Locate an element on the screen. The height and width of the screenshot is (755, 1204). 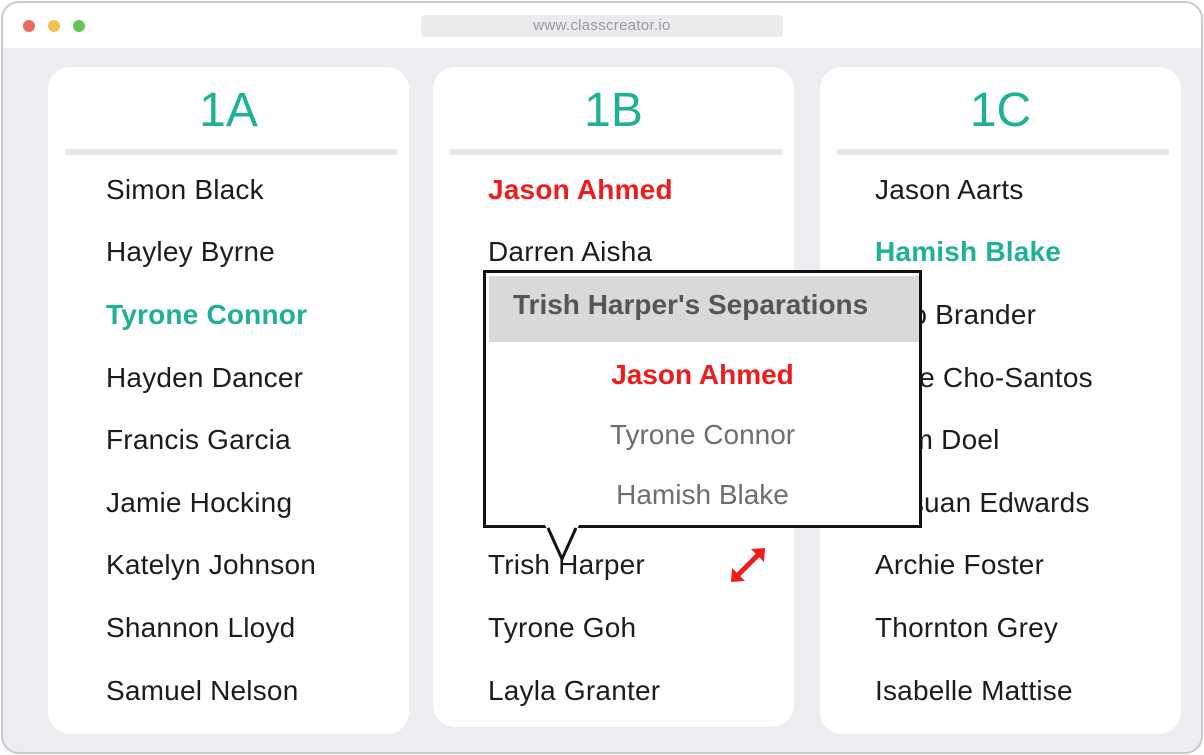
student-item: Shannon Lloyd is located at coordinates (200, 628).